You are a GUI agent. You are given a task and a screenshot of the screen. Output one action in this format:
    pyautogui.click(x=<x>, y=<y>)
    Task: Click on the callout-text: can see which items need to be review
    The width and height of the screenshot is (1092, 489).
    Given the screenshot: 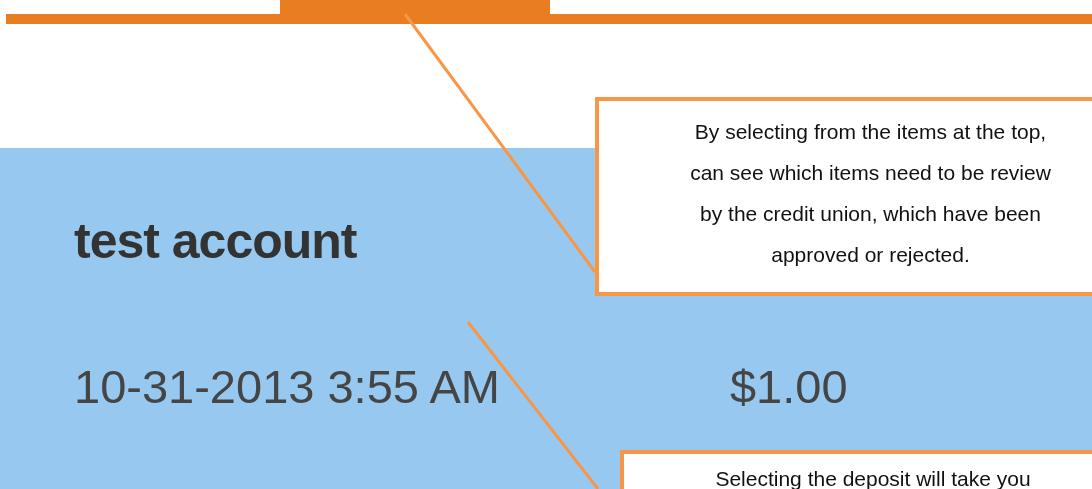 What is the action you would take?
    pyautogui.click(x=870, y=173)
    